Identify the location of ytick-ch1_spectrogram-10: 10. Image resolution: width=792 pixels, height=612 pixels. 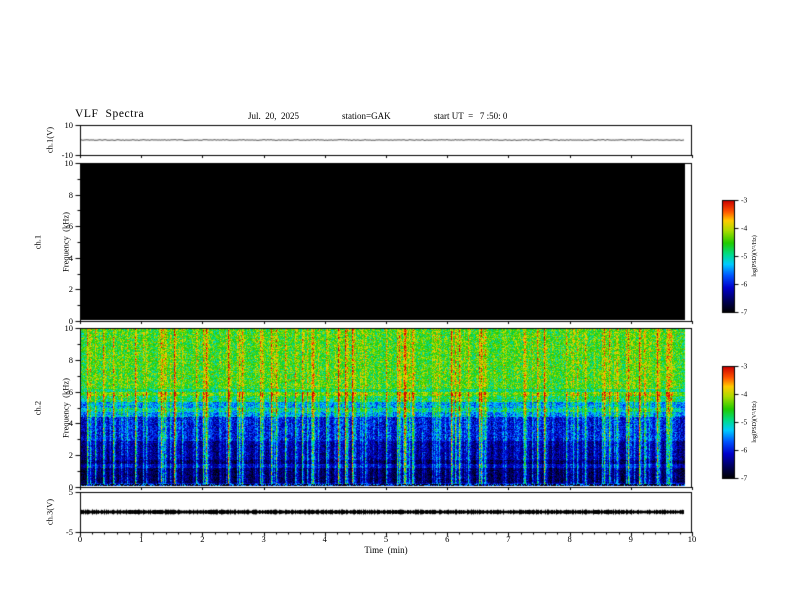
(69, 163).